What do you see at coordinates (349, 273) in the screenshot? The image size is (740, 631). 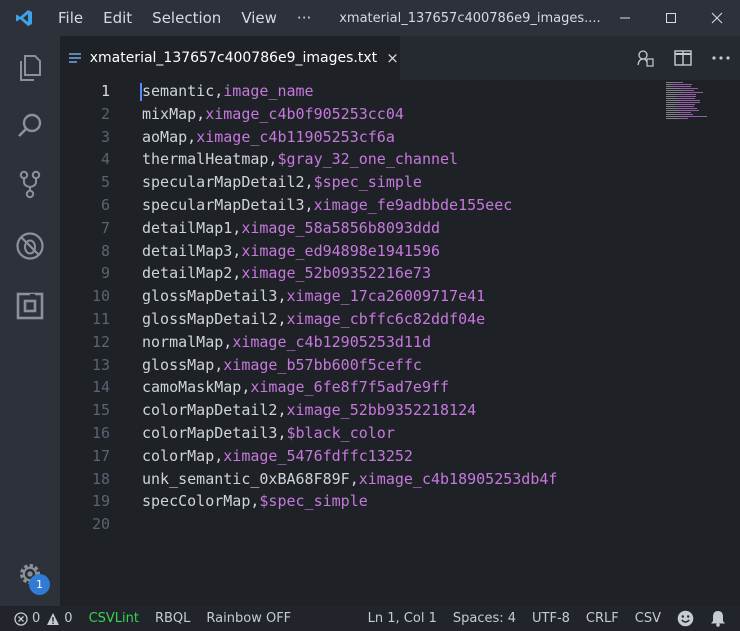 I see `code-line: detailMap2,ximage_52b09352216e73` at bounding box center [349, 273].